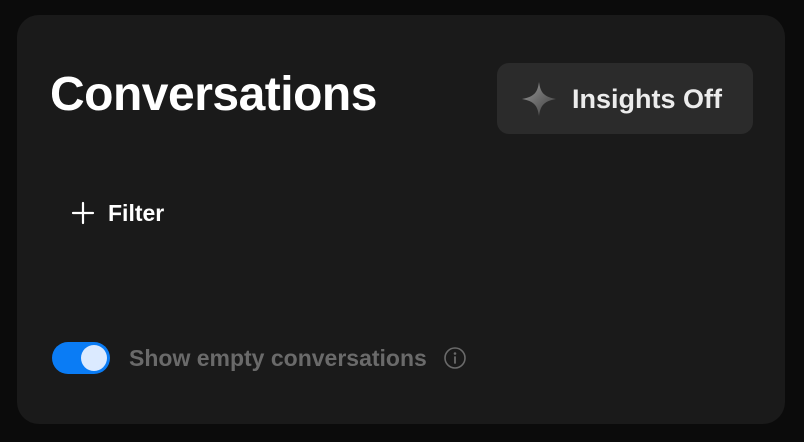  What do you see at coordinates (136, 213) in the screenshot?
I see `filter-button-label: Filter` at bounding box center [136, 213].